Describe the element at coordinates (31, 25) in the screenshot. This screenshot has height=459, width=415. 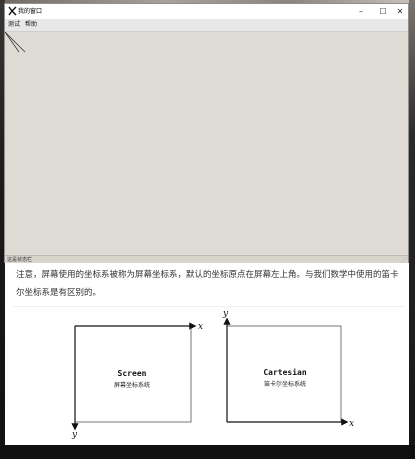
I see `menu-item-help: 帮助` at that location.